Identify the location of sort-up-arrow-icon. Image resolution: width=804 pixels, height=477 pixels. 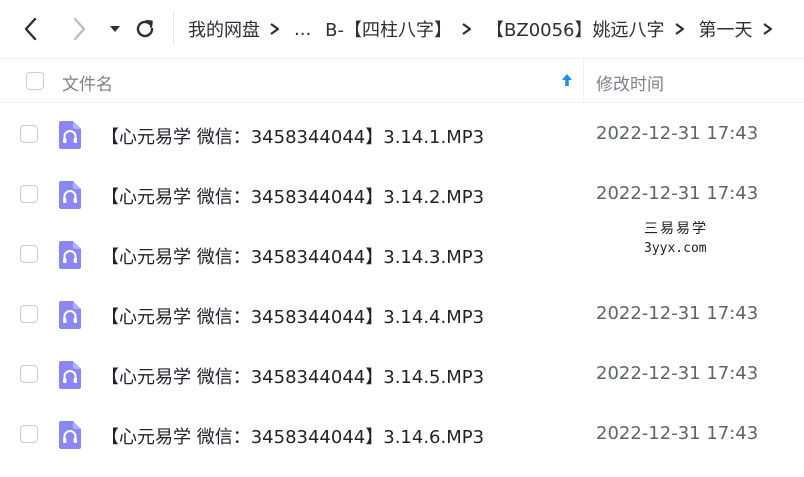
(567, 80).